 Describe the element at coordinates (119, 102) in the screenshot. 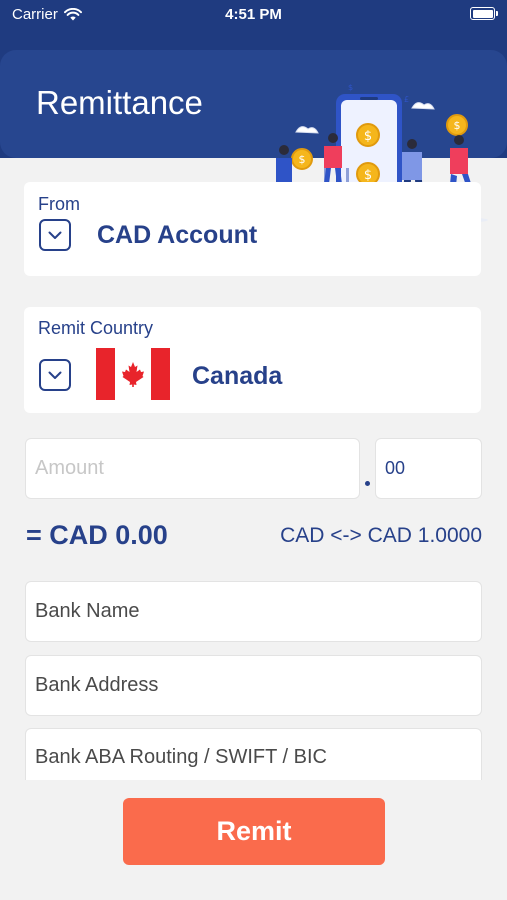

I see `page-title: Remittance` at that location.